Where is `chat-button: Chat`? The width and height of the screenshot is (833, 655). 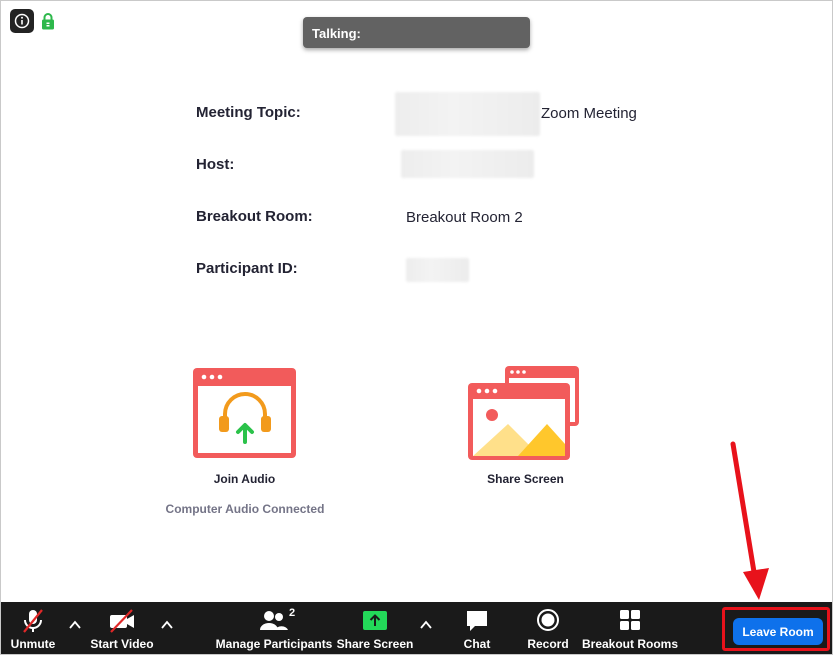 chat-button: Chat is located at coordinates (477, 628).